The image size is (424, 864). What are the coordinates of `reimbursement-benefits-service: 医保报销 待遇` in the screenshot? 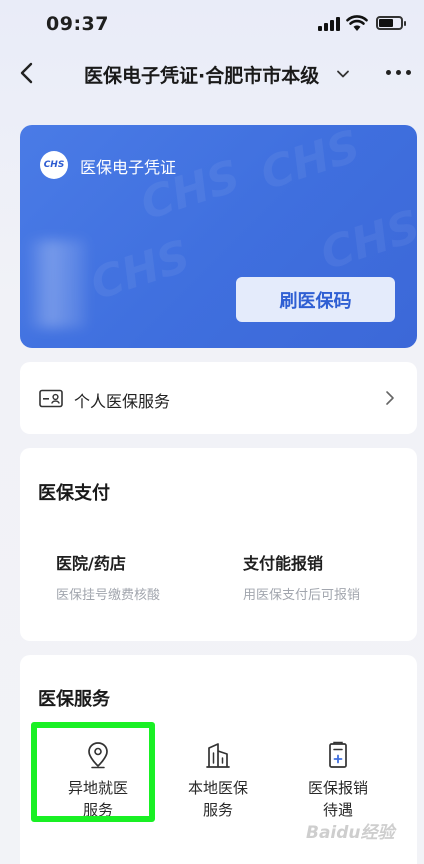 It's located at (338, 781).